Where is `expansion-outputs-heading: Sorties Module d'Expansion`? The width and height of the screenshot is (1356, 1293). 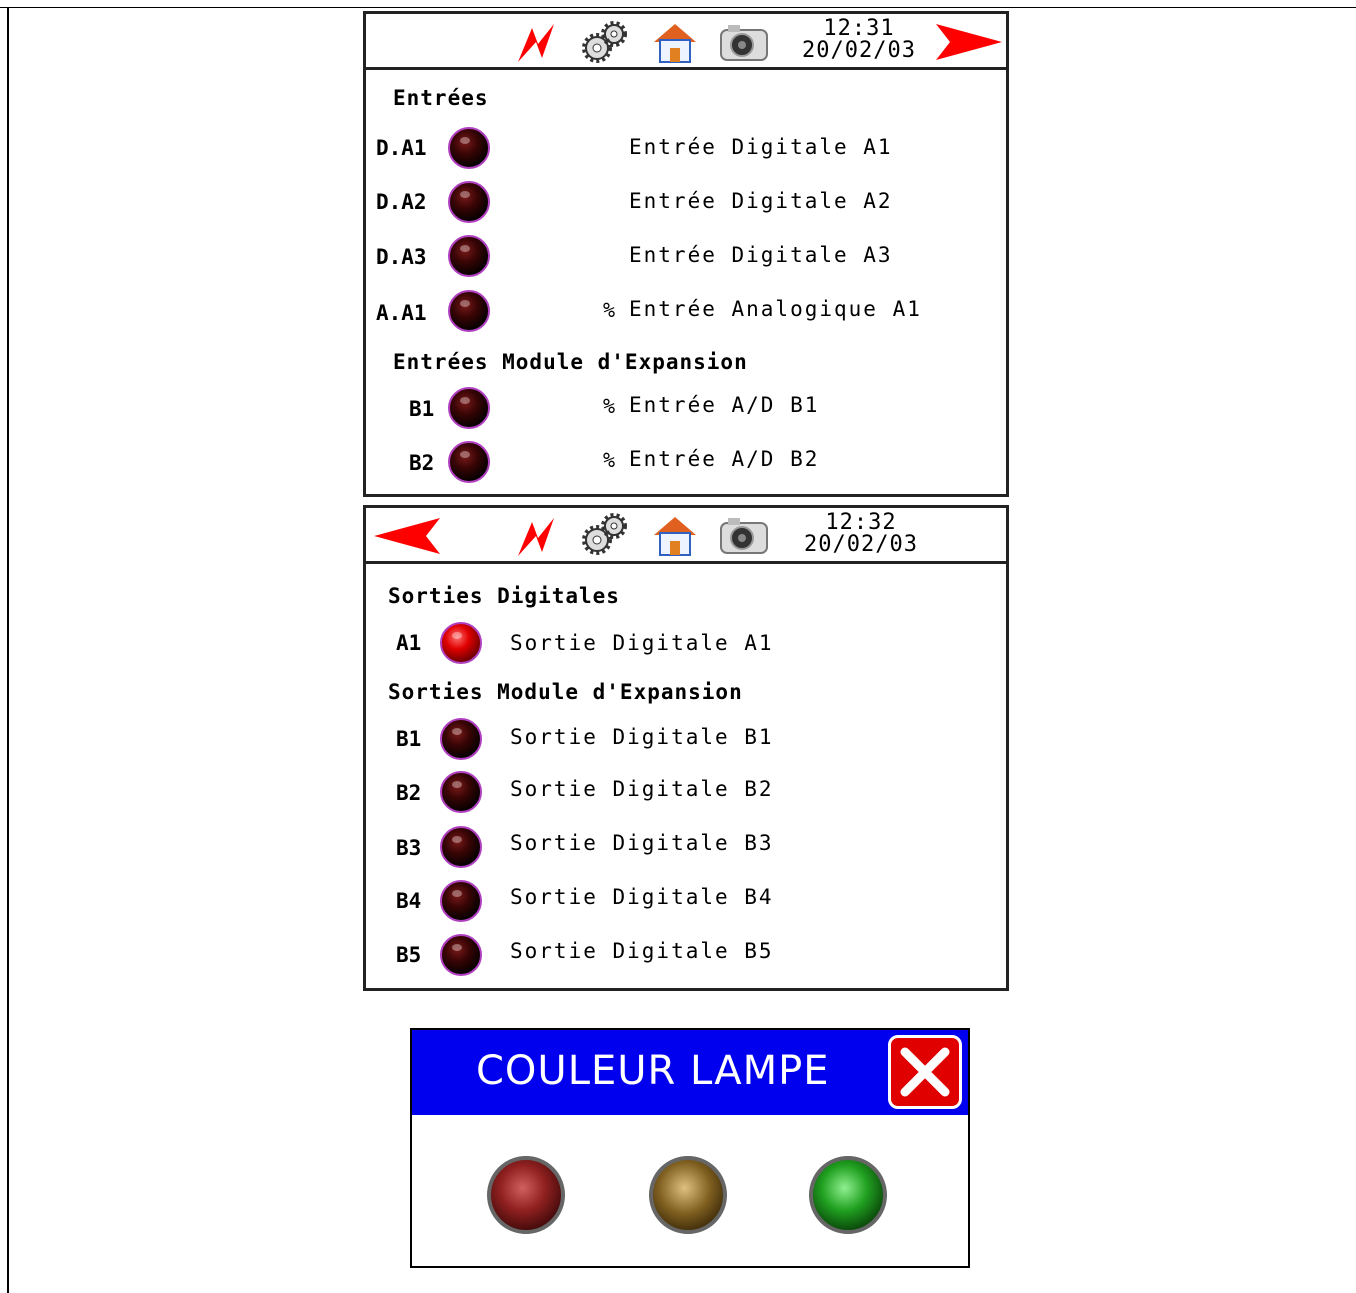 expansion-outputs-heading: Sorties Module d'Expansion is located at coordinates (565, 692).